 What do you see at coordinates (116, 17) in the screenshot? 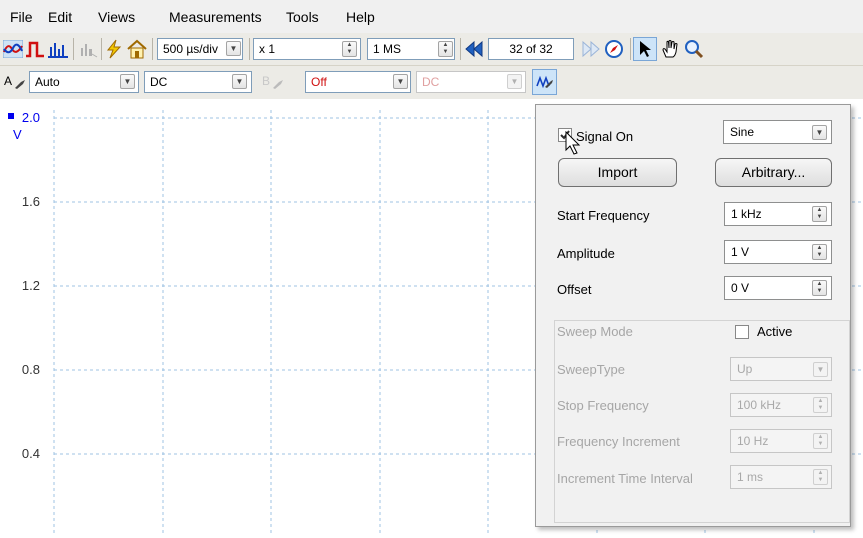
I see `menu-views: Views` at bounding box center [116, 17].